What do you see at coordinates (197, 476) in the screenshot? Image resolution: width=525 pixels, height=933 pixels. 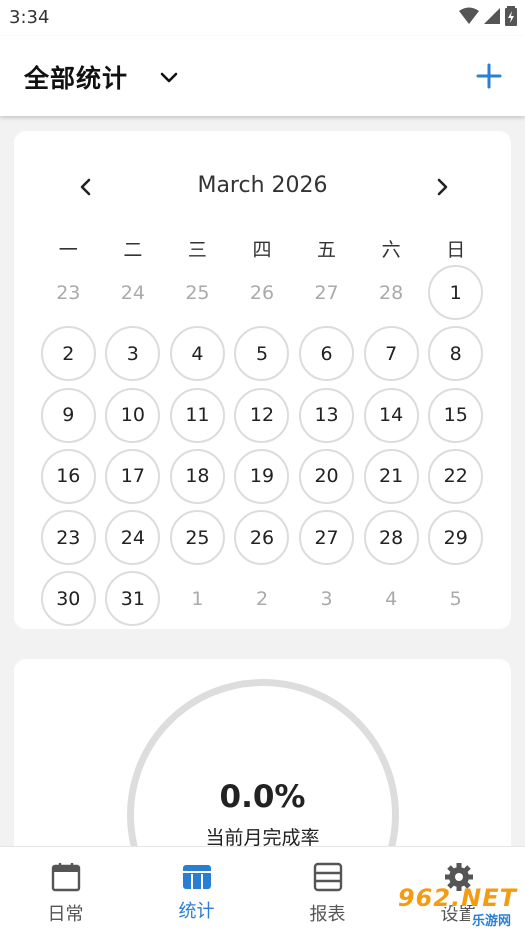 I see `calendar-day: 18` at bounding box center [197, 476].